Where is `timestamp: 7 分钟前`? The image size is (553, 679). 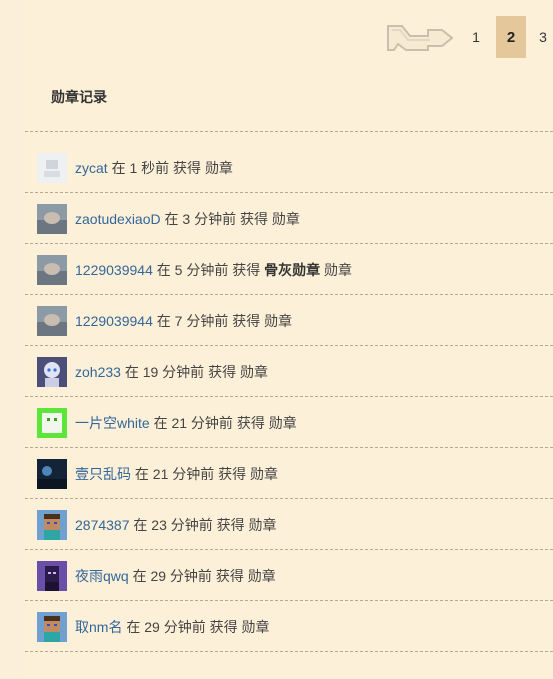
timestamp: 7 分钟前 is located at coordinates (201, 320).